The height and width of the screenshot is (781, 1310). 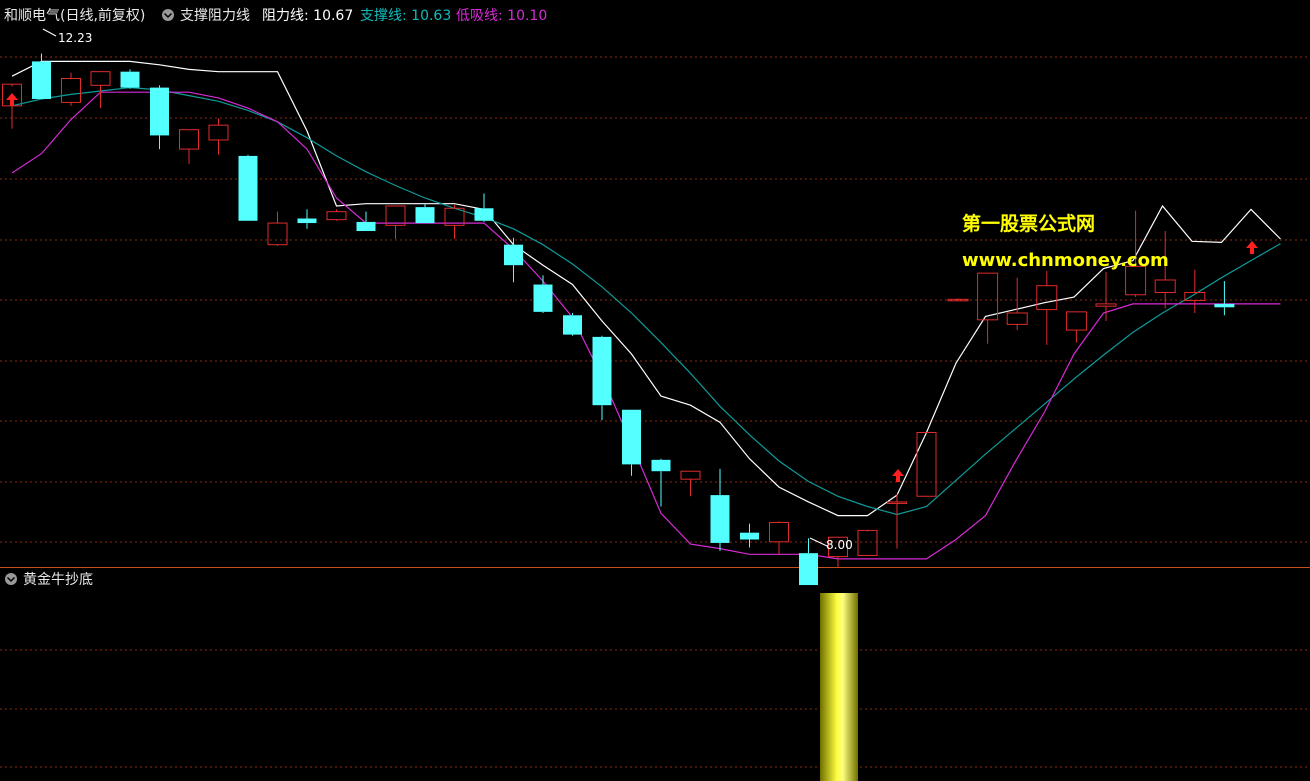 I want to click on lower-chevron-icon, so click(x=11, y=579).